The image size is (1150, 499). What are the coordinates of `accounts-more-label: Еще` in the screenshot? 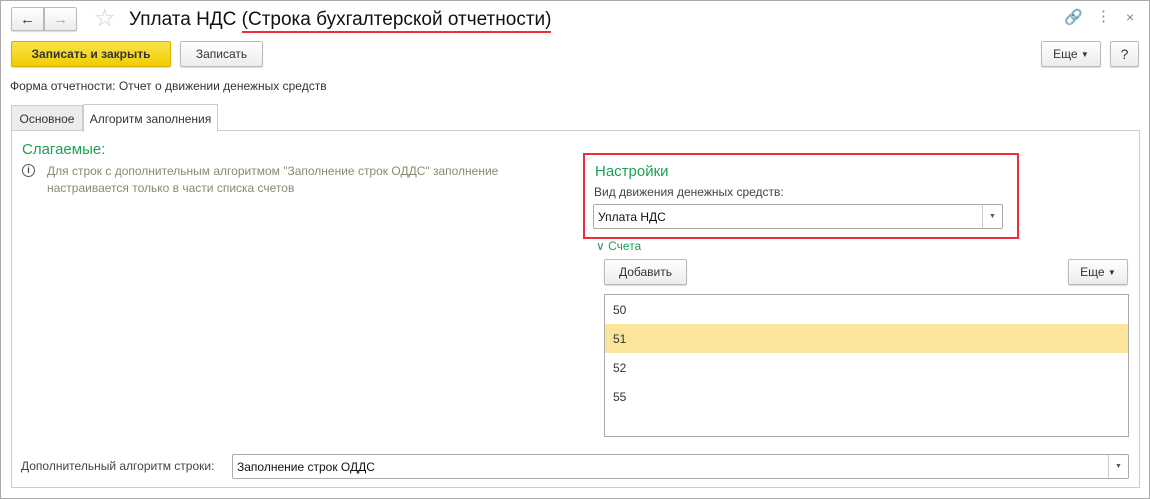 It's located at (1092, 272).